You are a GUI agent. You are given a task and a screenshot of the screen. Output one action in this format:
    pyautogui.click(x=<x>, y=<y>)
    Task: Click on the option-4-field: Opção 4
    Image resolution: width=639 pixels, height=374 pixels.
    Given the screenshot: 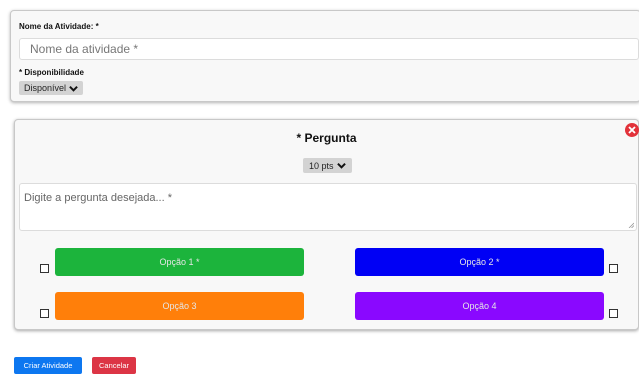 What is the action you would take?
    pyautogui.click(x=479, y=306)
    